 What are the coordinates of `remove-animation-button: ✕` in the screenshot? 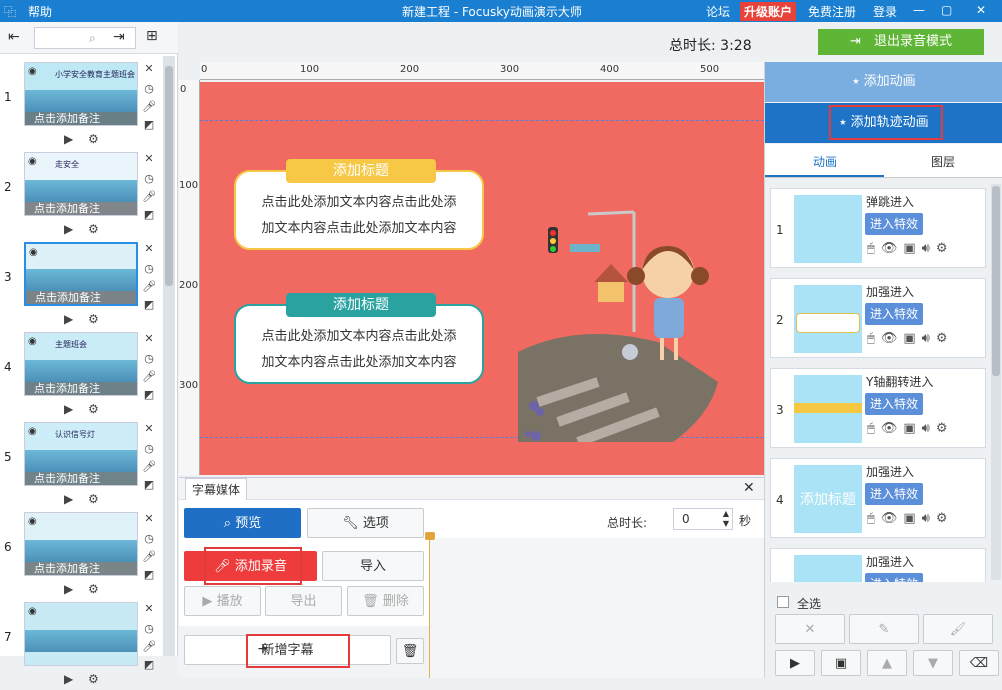 It's located at (810, 629).